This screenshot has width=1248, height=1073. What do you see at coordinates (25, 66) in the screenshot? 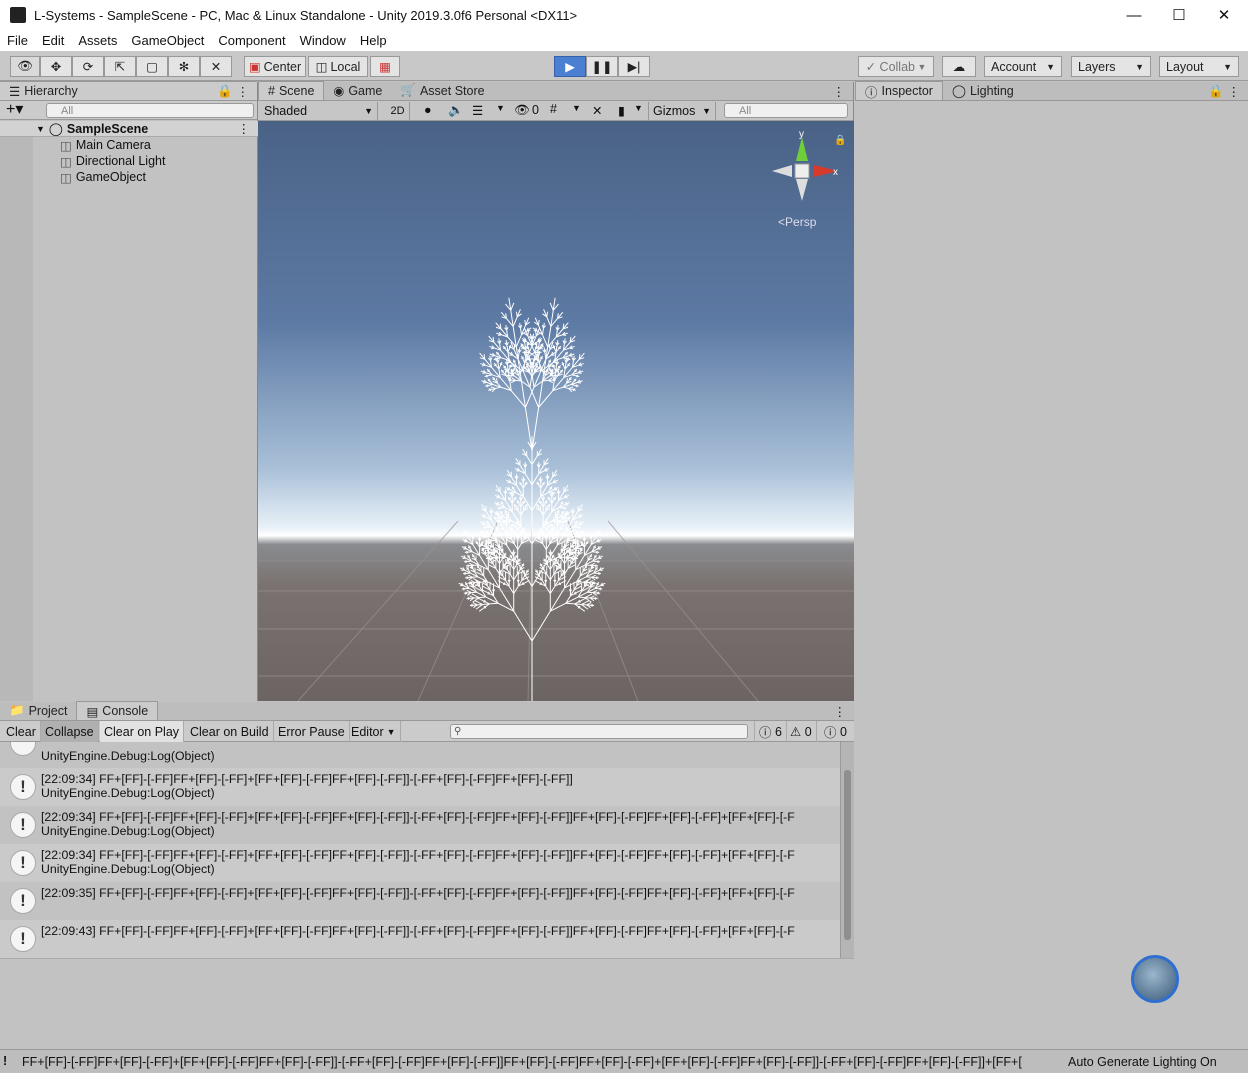
I see `view-tool-icon: 👁` at bounding box center [25, 66].